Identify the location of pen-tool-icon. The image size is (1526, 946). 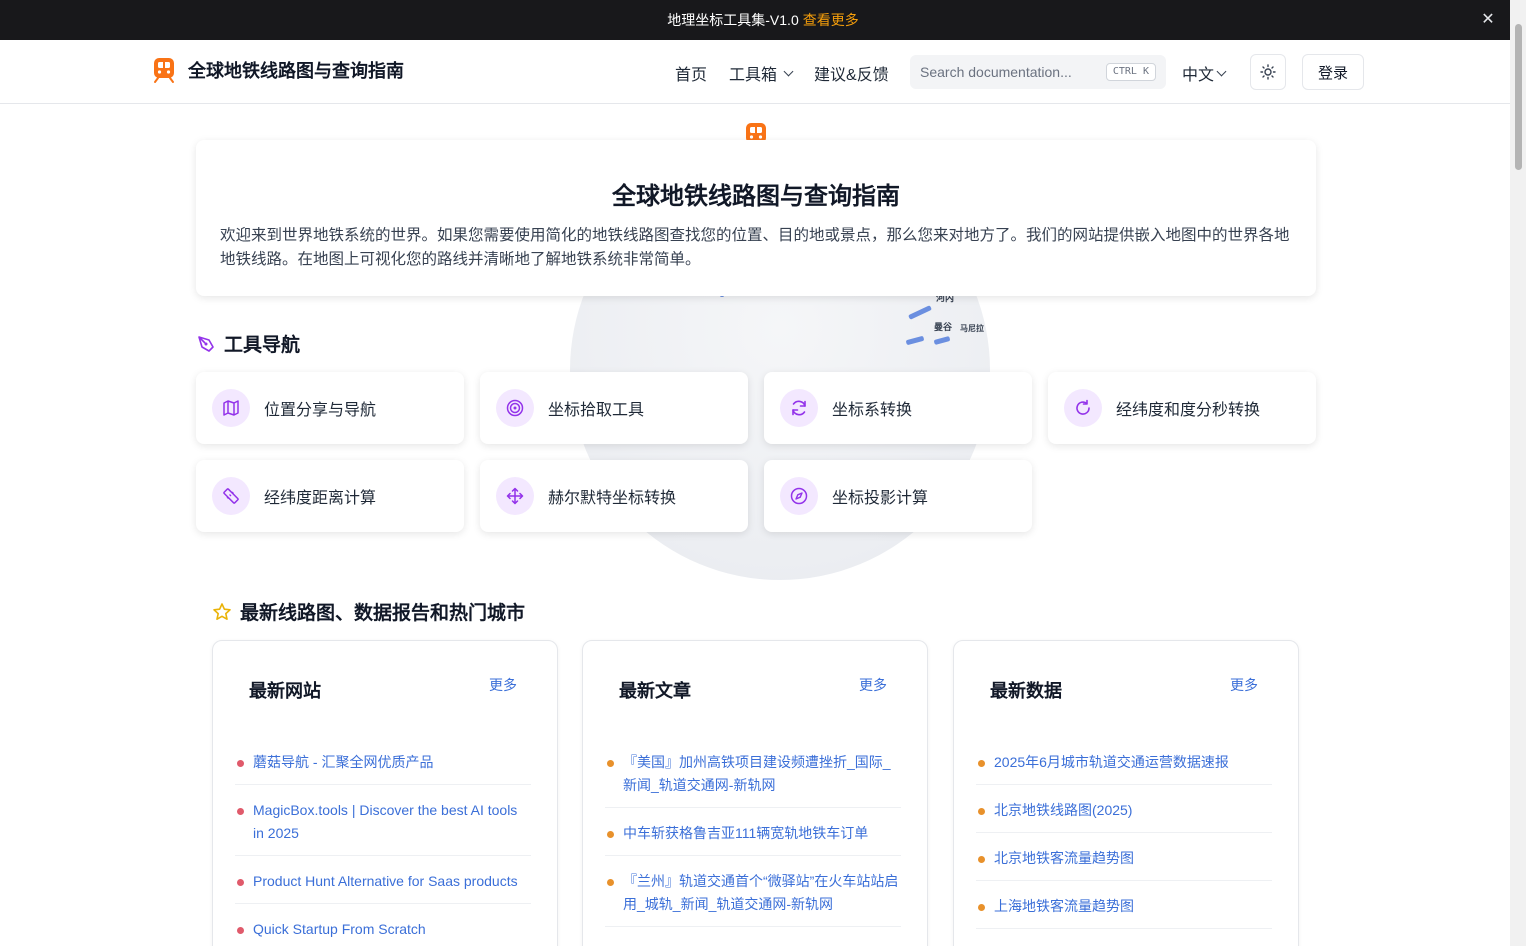
(206, 343).